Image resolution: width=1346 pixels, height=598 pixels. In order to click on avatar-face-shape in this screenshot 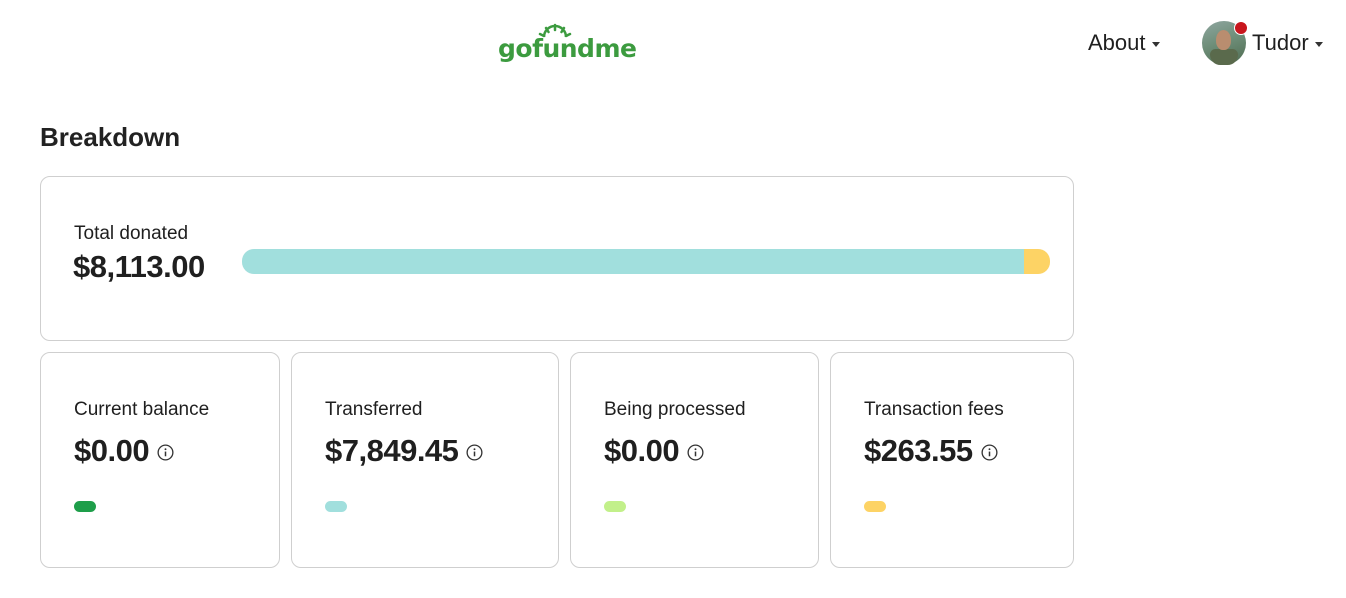, I will do `click(1223, 40)`.